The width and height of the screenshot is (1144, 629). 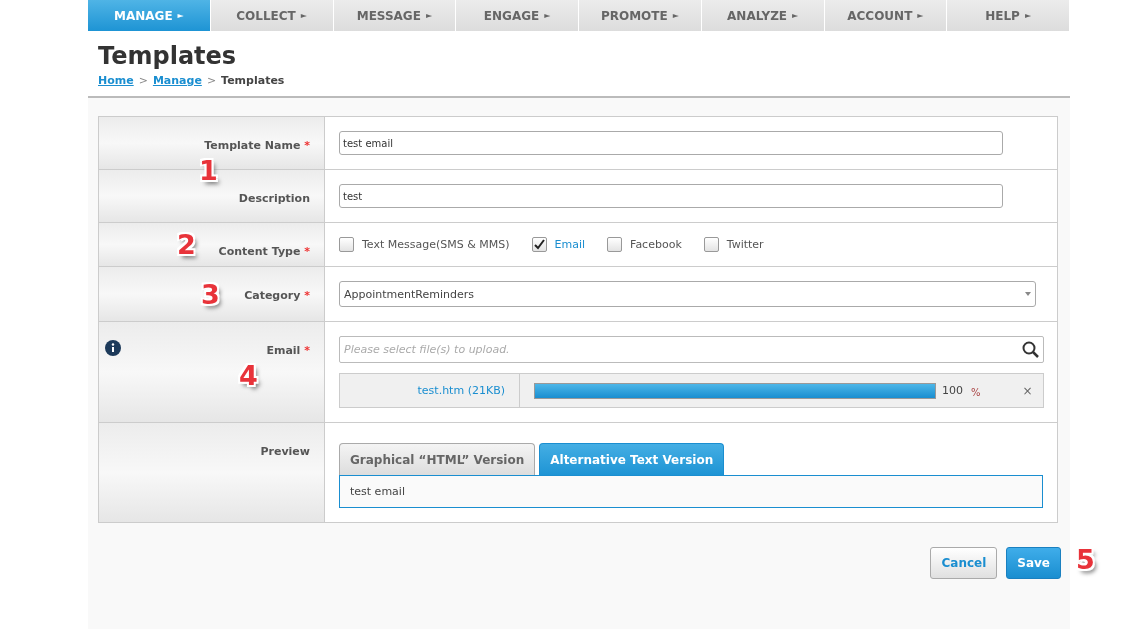 I want to click on step-number: 2, so click(x=186, y=244).